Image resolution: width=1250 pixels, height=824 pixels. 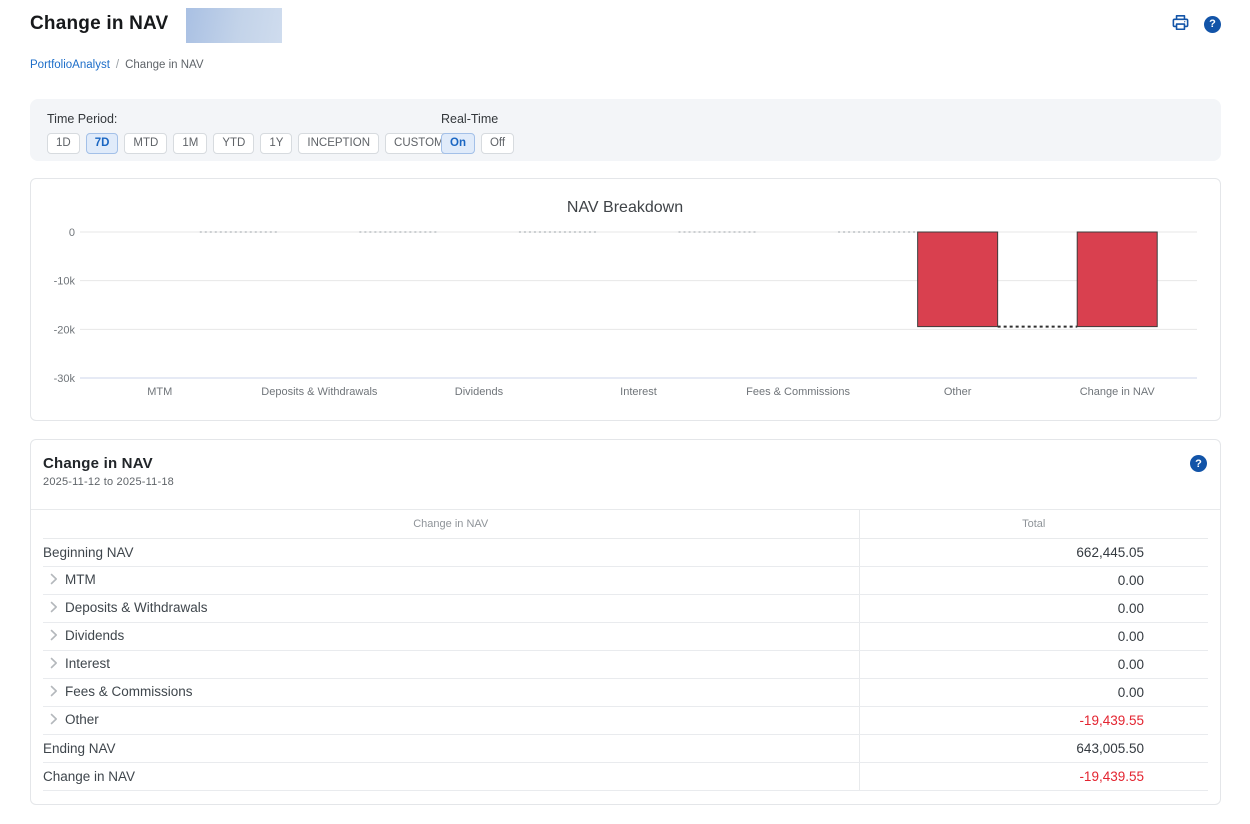 I want to click on time-period-mtd: MTD, so click(x=146, y=143).